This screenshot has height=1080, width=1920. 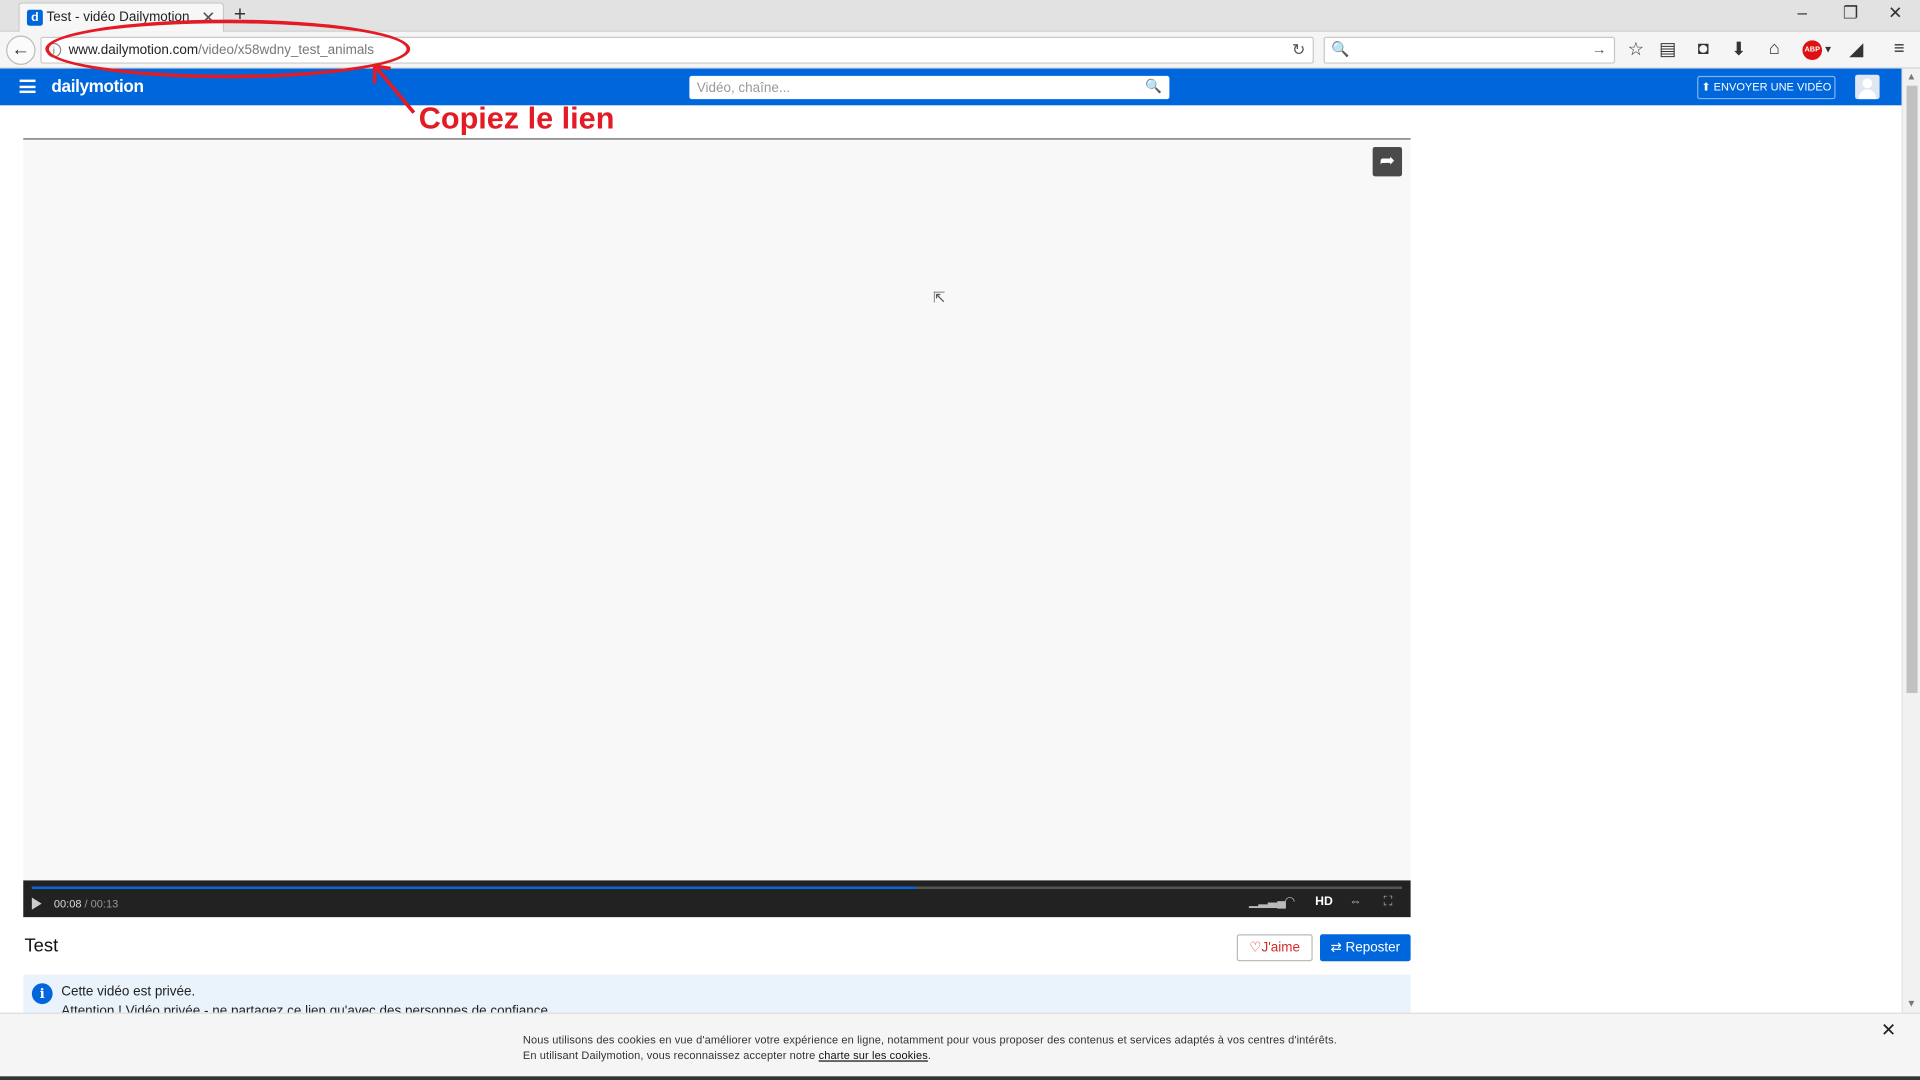 I want to click on annotation-label: Copiez le lien, so click(x=516, y=118).